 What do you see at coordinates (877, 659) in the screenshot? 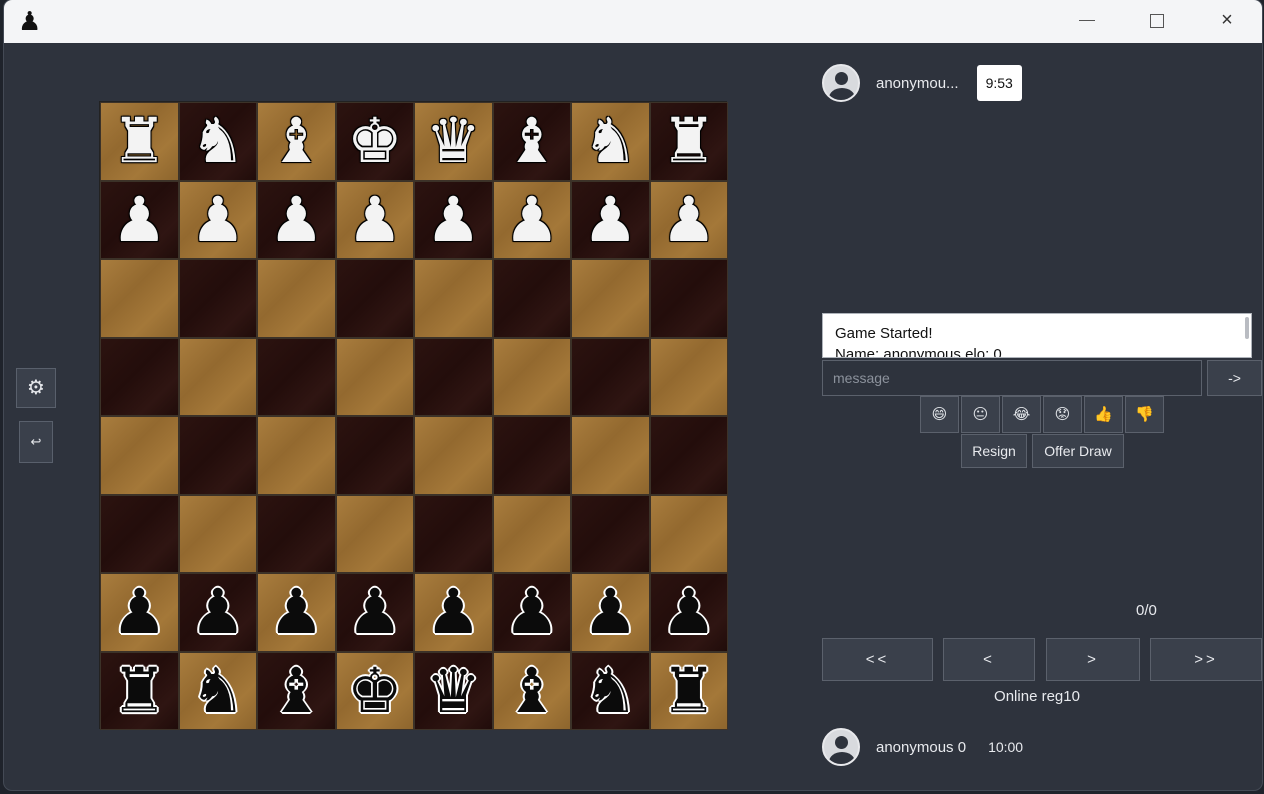
I see `first-move-button: <<` at bounding box center [877, 659].